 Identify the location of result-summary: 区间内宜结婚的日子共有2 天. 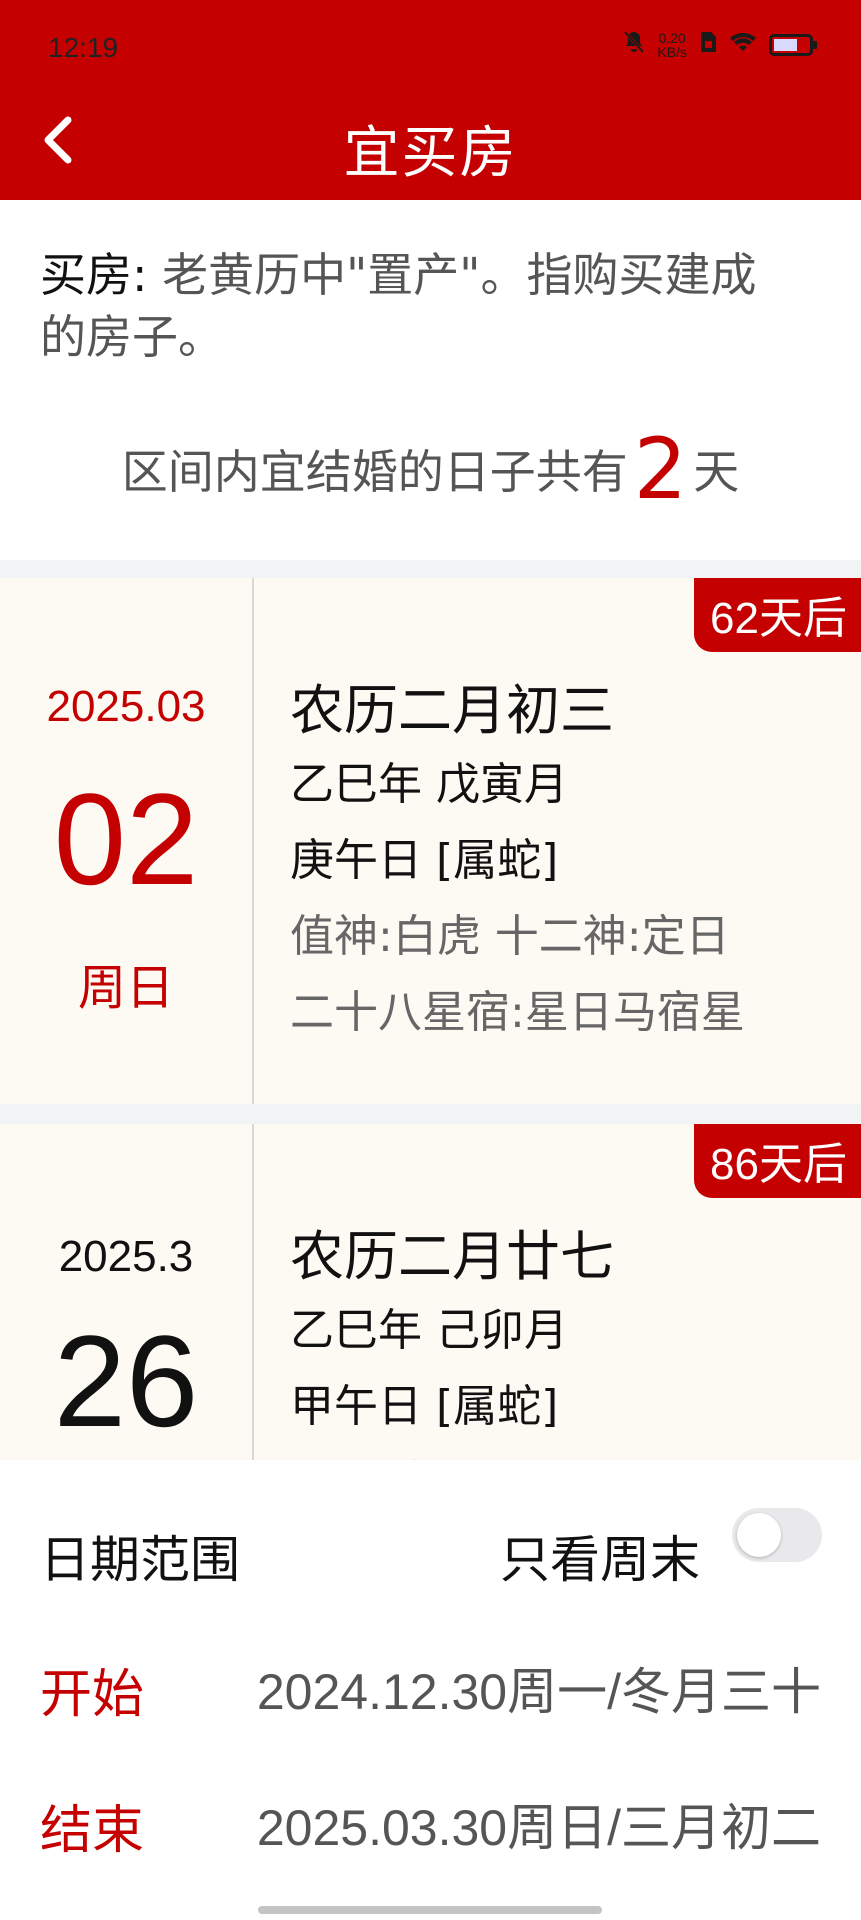
(430, 469).